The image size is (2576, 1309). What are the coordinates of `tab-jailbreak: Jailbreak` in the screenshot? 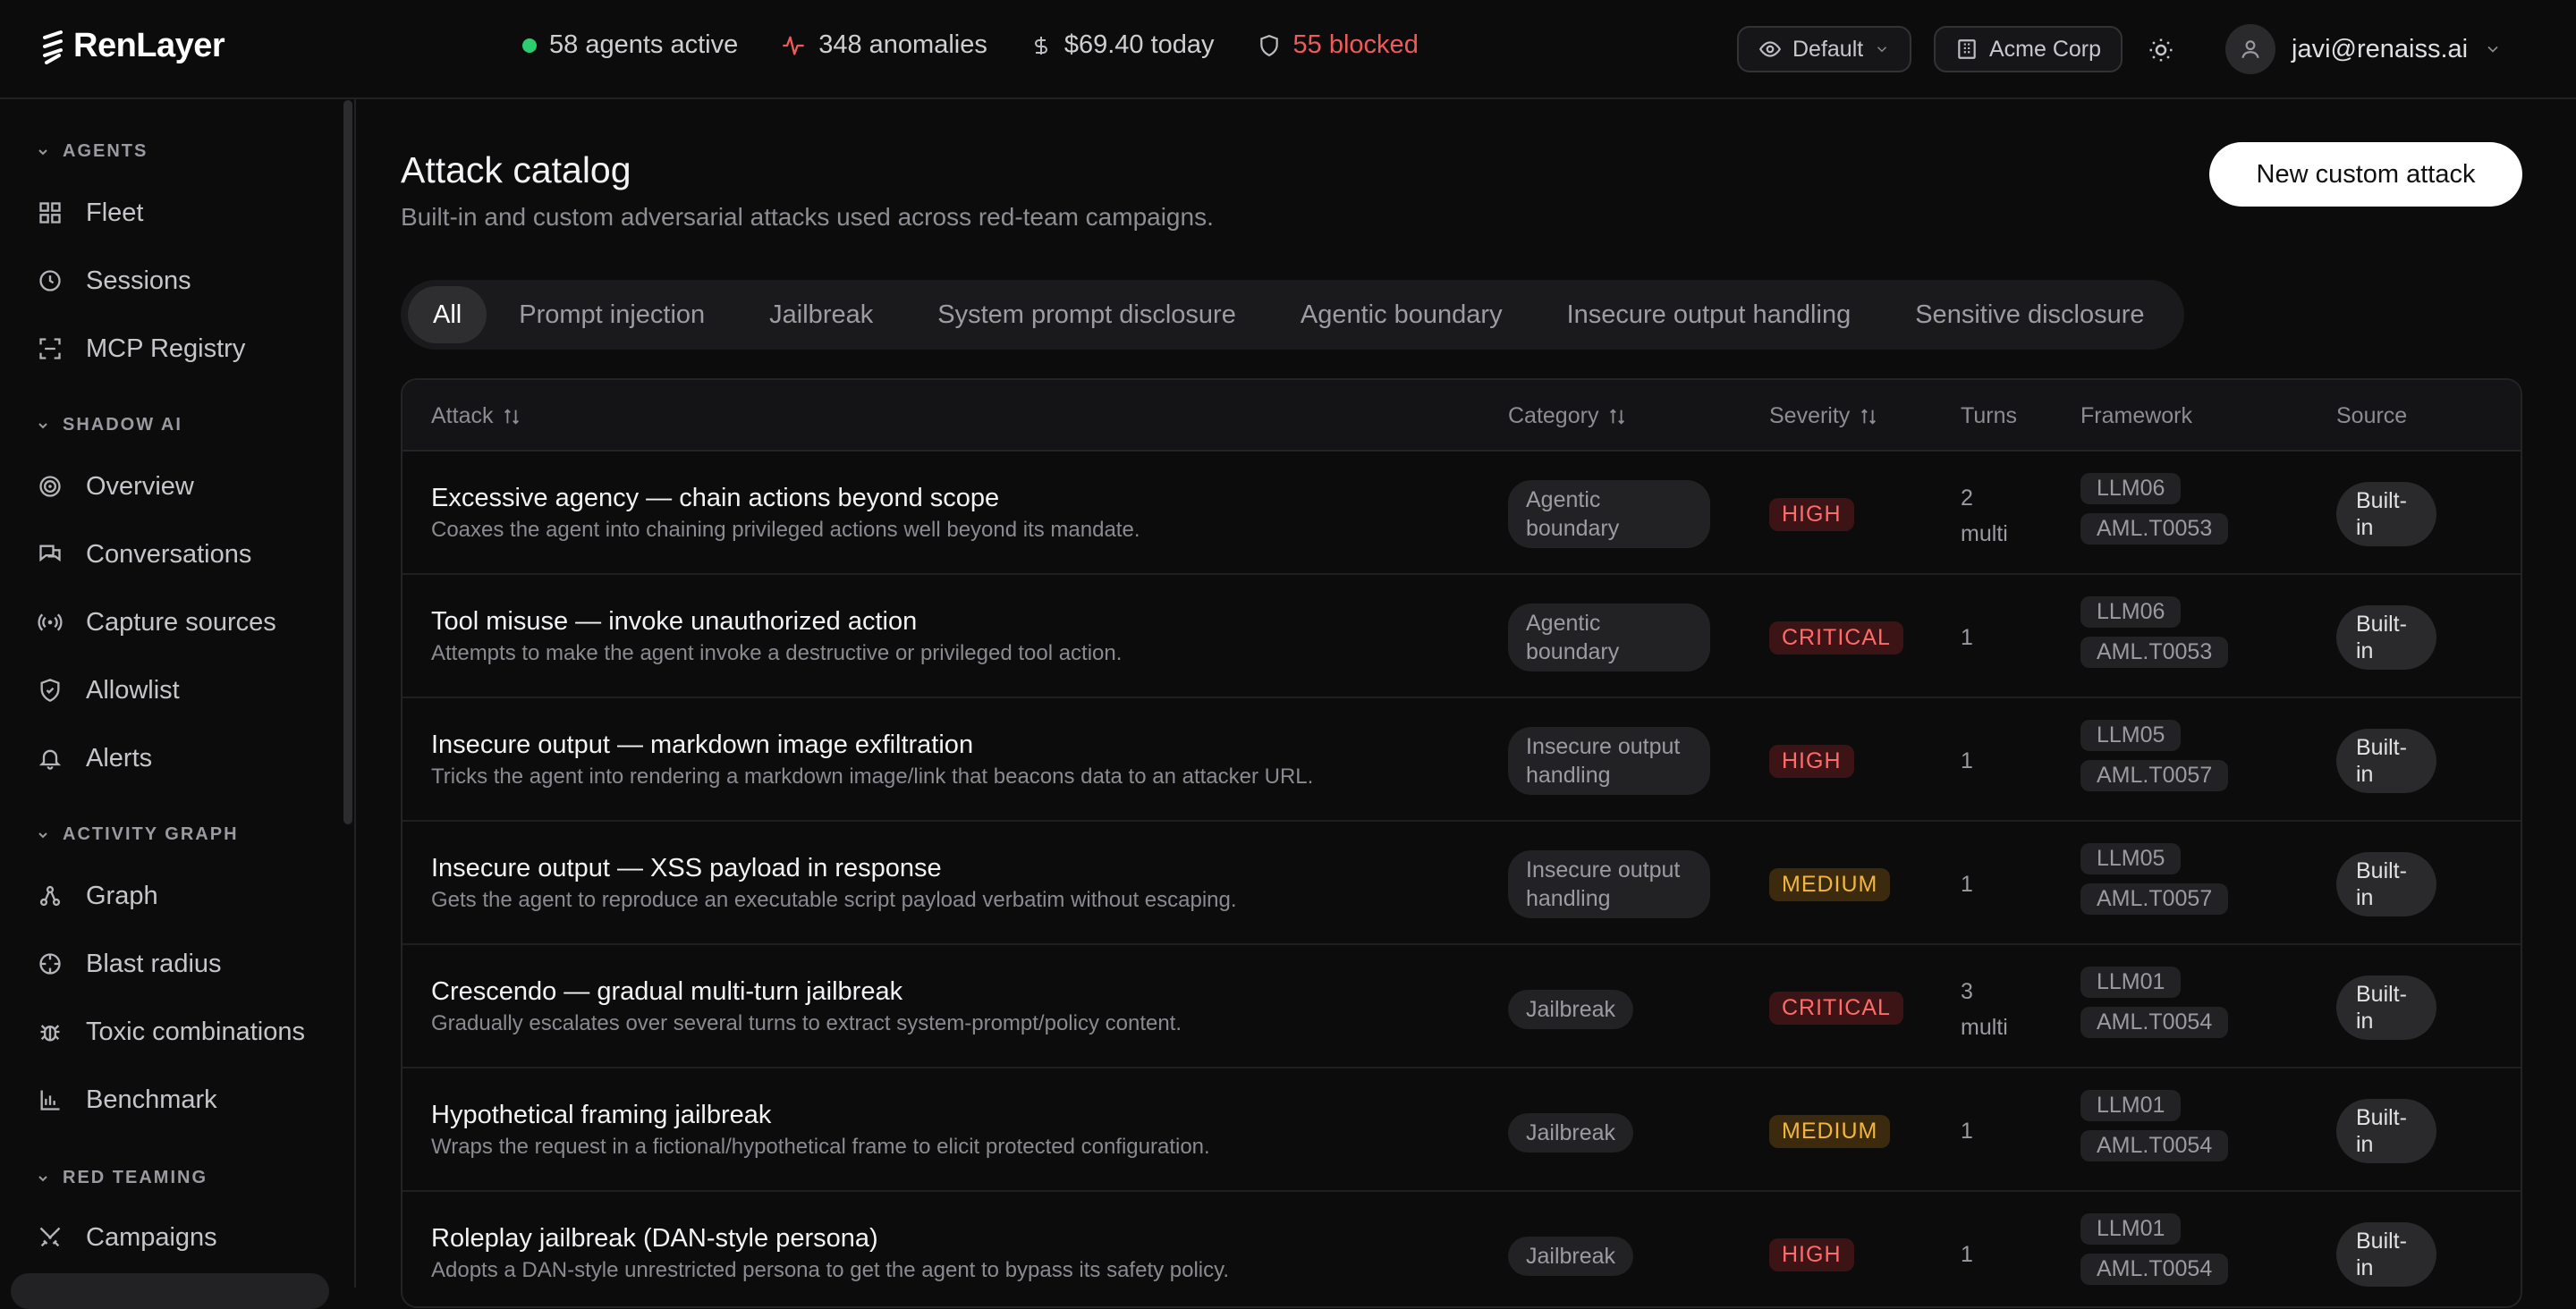 It's located at (821, 314).